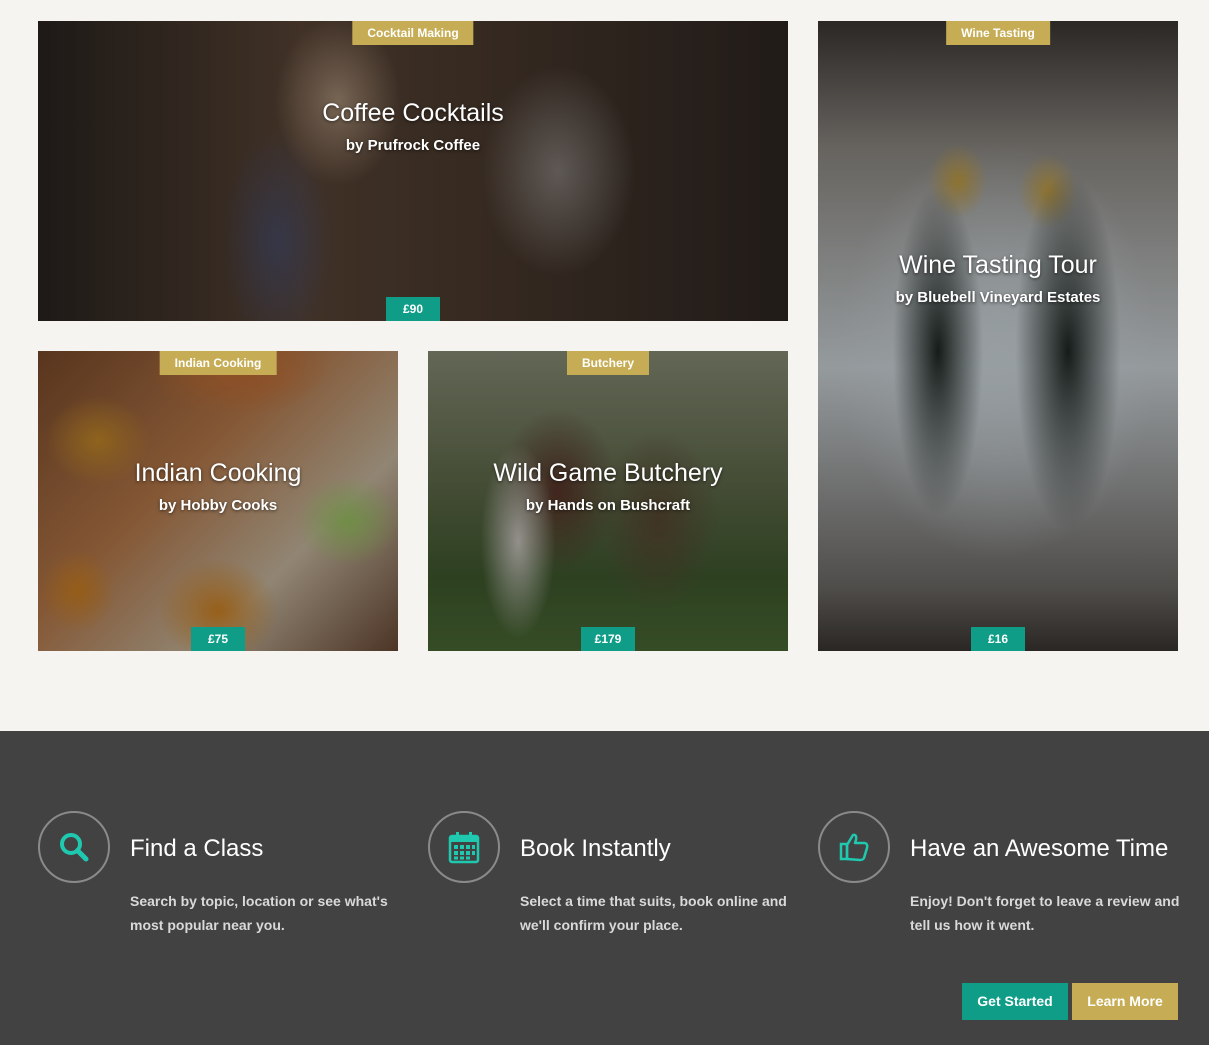 This screenshot has height=1045, width=1209. Describe the element at coordinates (413, 33) in the screenshot. I see `category-badge: Cocktail Making` at that location.